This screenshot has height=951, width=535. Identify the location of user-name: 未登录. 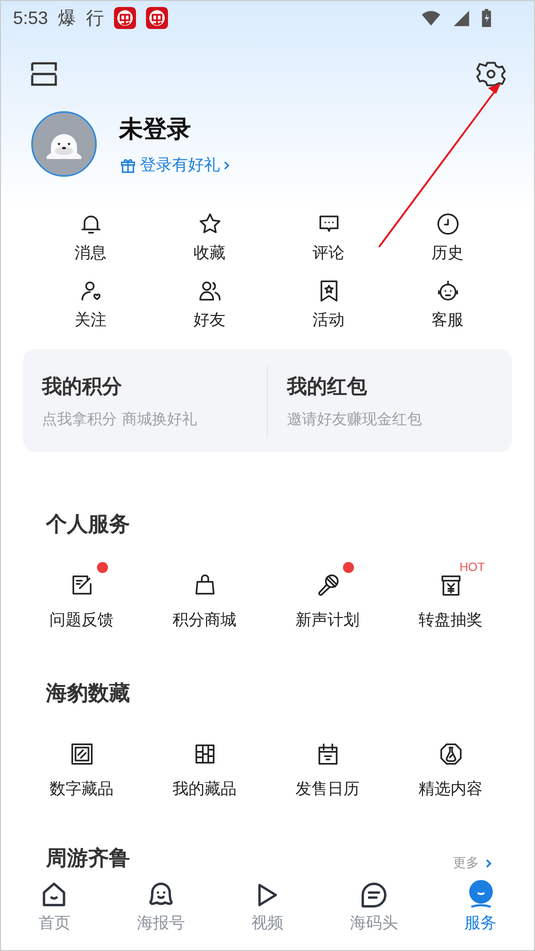
(155, 129).